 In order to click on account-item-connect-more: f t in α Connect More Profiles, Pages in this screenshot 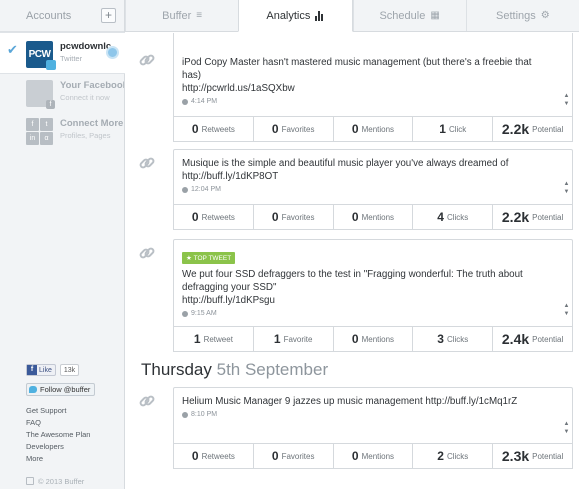, I will do `click(62, 134)`.